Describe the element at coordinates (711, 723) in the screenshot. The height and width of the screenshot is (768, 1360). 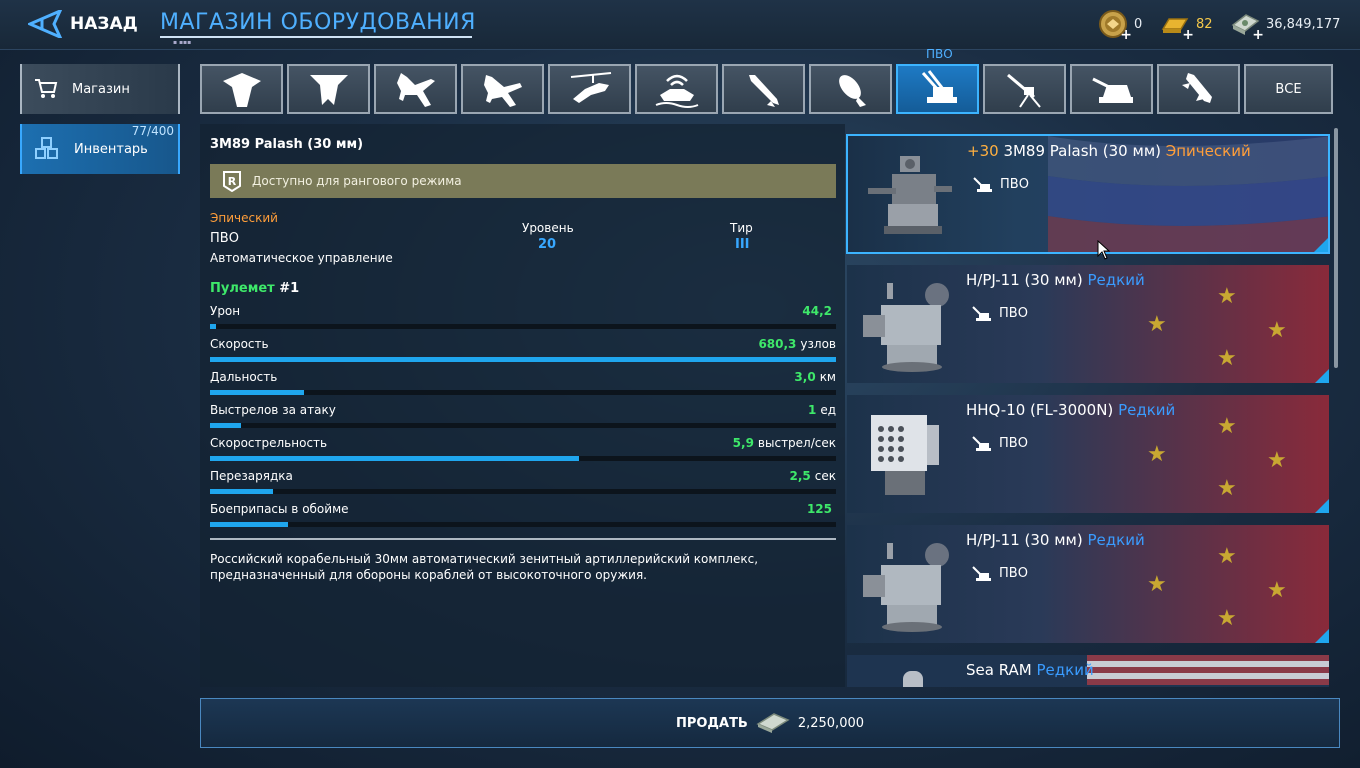
I see `sell-label: ПРОДАТЬ` at that location.